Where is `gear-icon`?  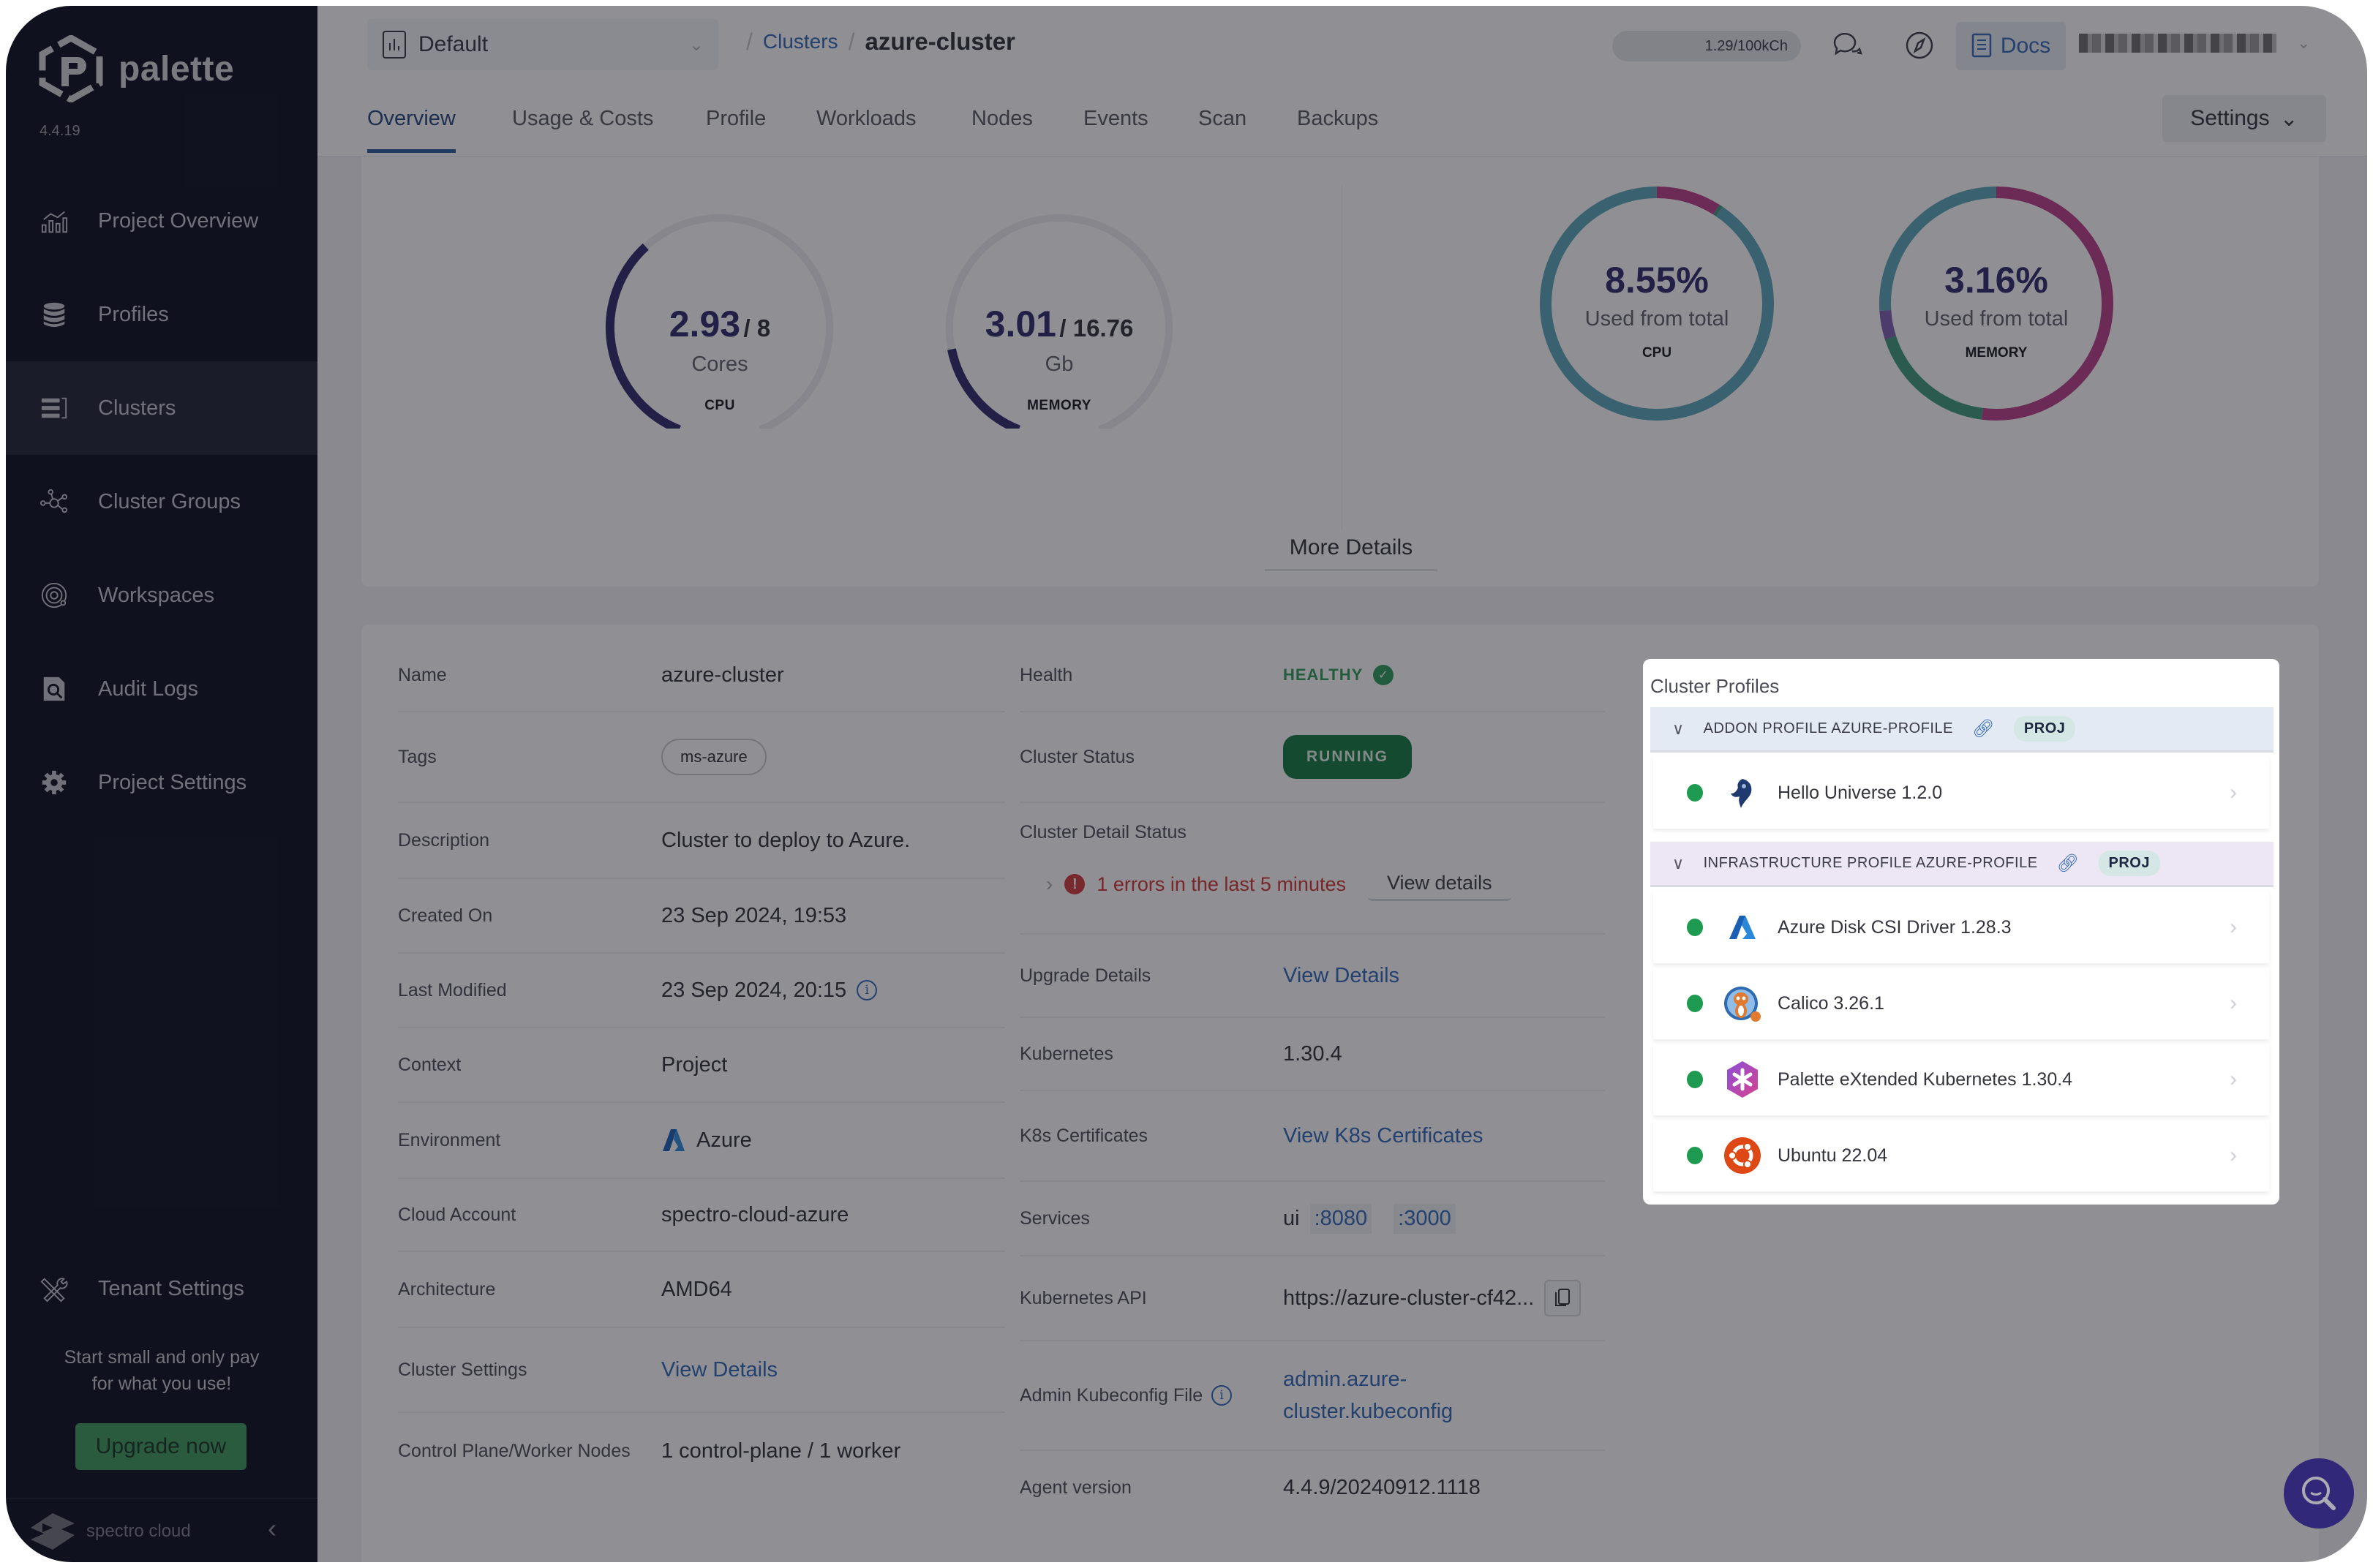
gear-icon is located at coordinates (55, 782).